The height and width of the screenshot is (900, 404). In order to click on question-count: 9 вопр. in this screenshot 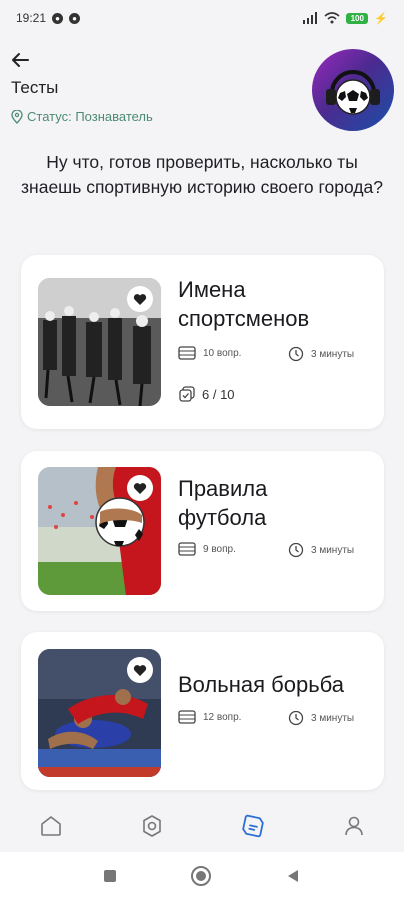, I will do `click(207, 549)`.